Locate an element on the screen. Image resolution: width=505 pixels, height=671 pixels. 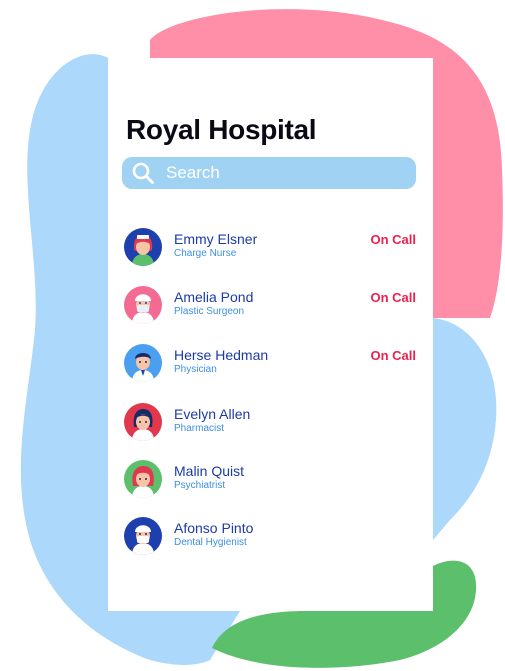
staff-name: Afonso Pinto is located at coordinates (214, 528).